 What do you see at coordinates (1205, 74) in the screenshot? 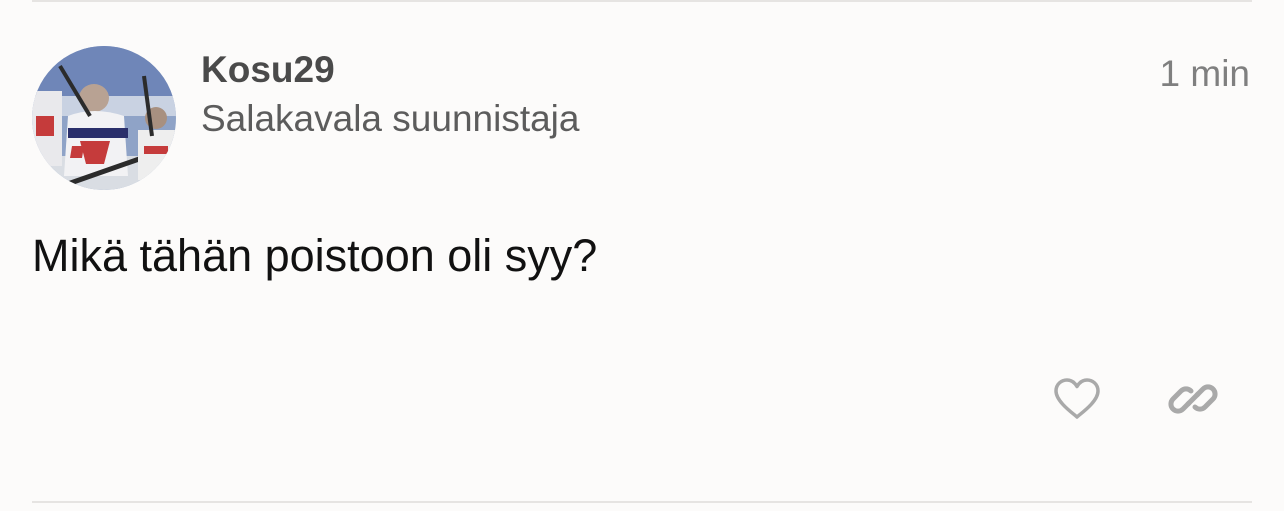
I see `post-timestamp: 1 min` at bounding box center [1205, 74].